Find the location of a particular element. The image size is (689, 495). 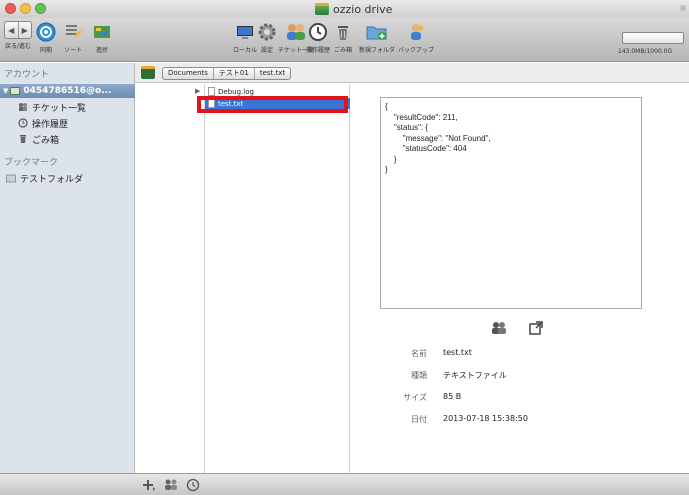

info-name-label: 名前 is located at coordinates (419, 353).